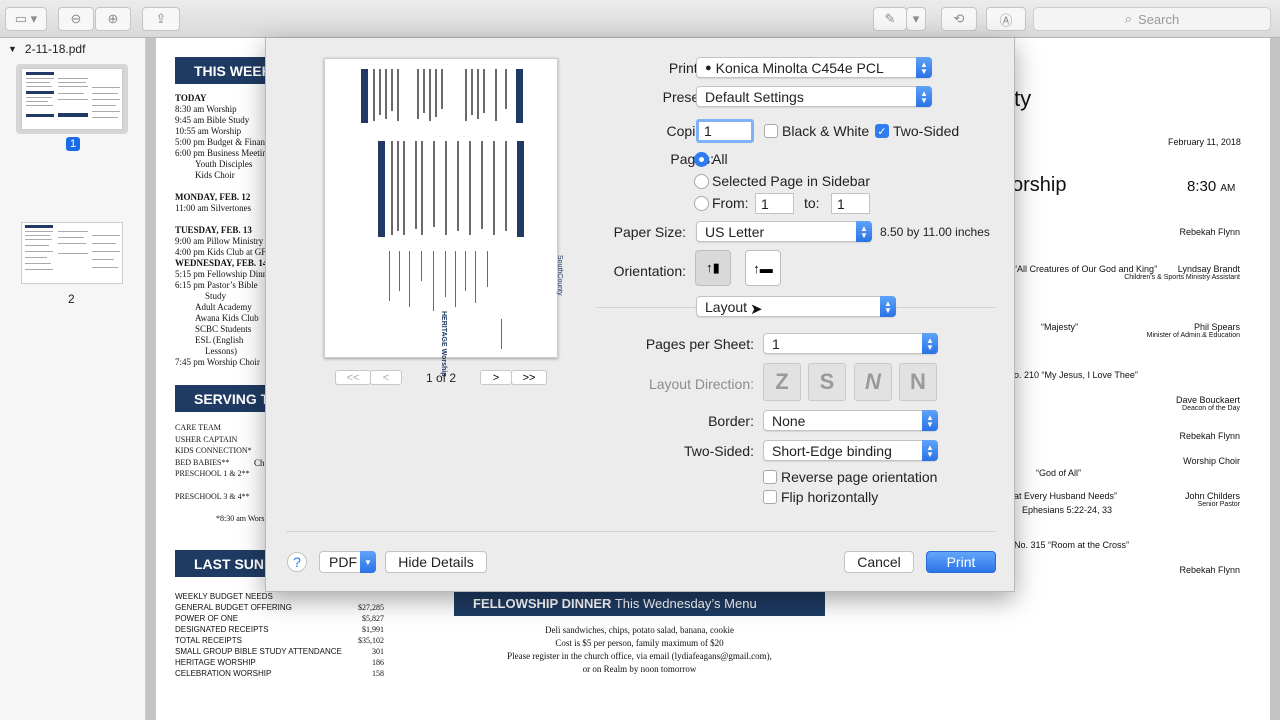  What do you see at coordinates (496, 377) in the screenshot?
I see `preview-next-button: >` at bounding box center [496, 377].